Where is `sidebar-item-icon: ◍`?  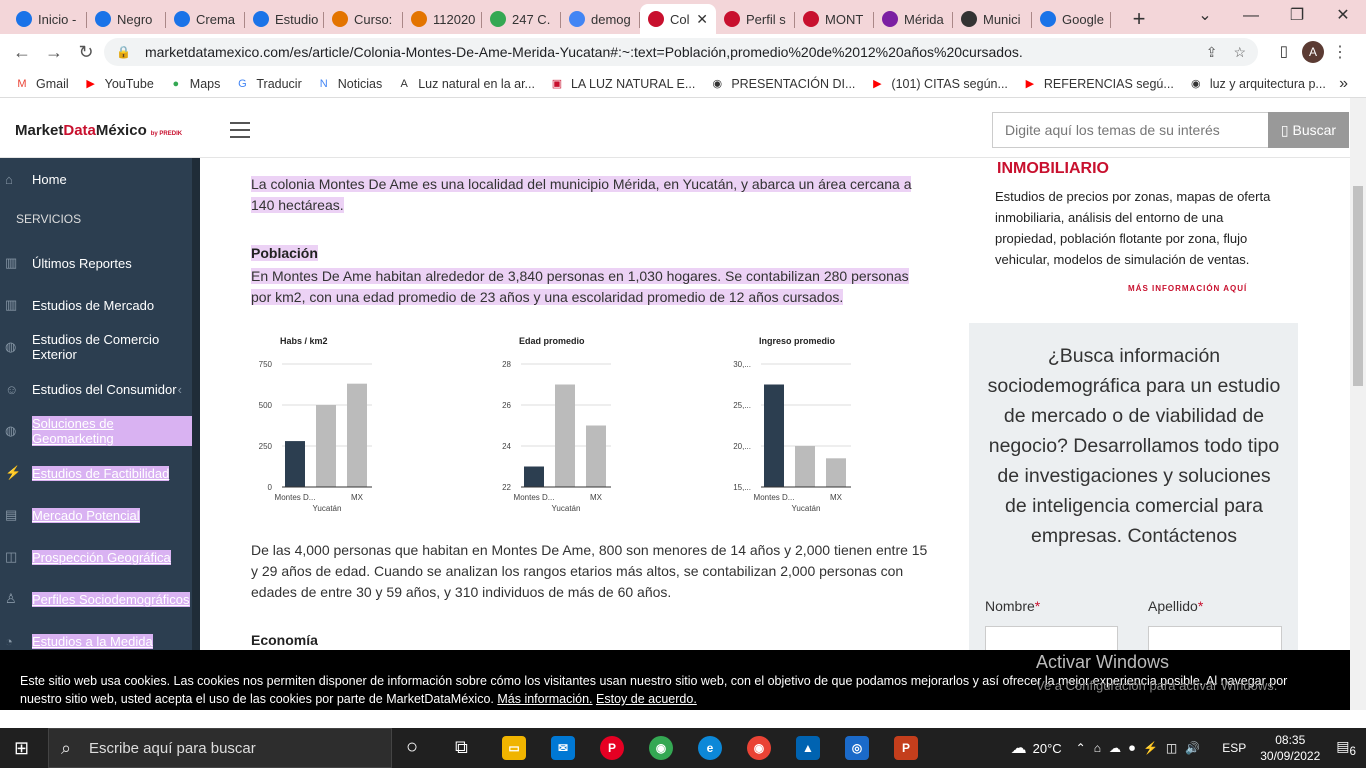 sidebar-item-icon: ◍ is located at coordinates (11, 430).